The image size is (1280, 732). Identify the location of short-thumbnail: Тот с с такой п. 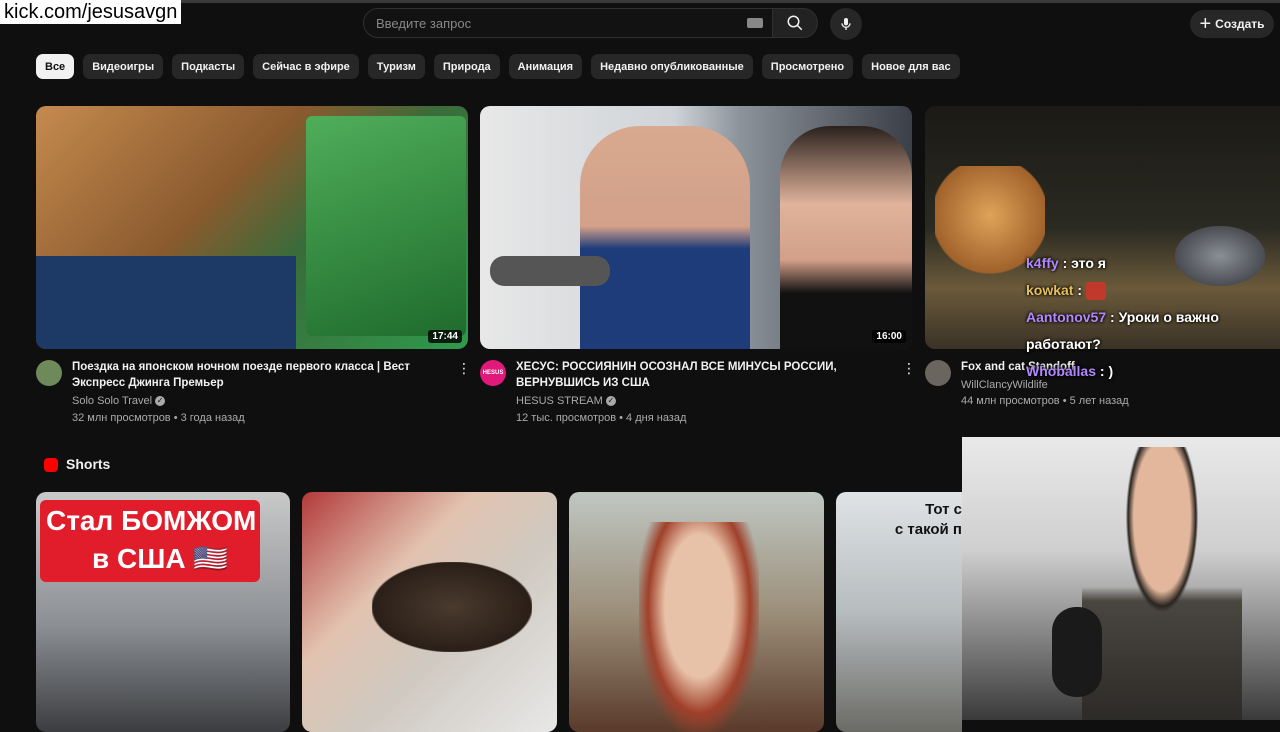
(899, 612).